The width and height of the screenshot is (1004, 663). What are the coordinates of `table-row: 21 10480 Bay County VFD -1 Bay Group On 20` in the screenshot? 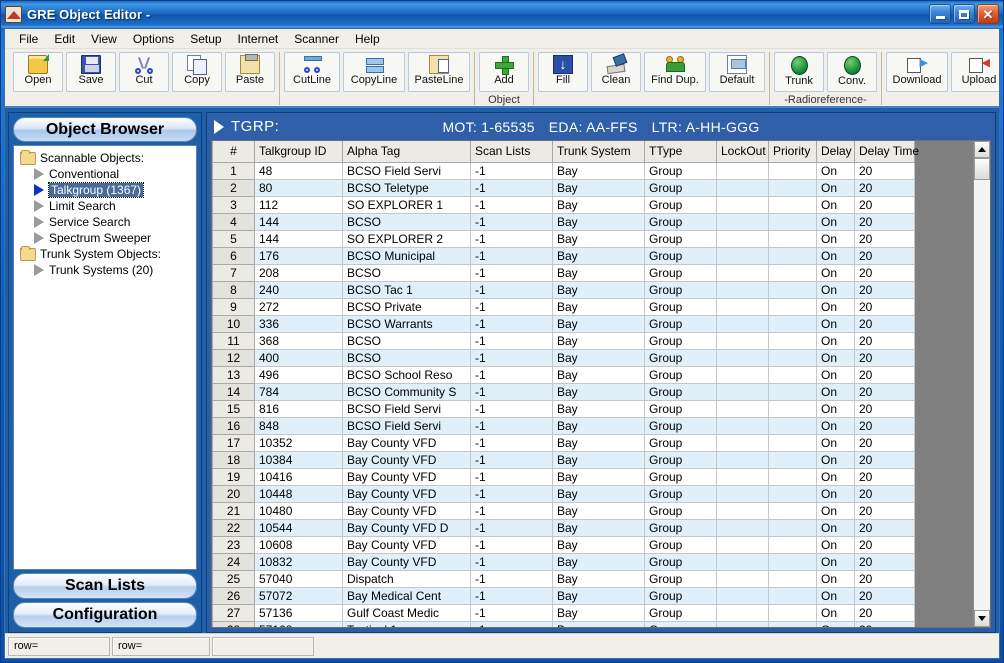 It's located at (563, 510).